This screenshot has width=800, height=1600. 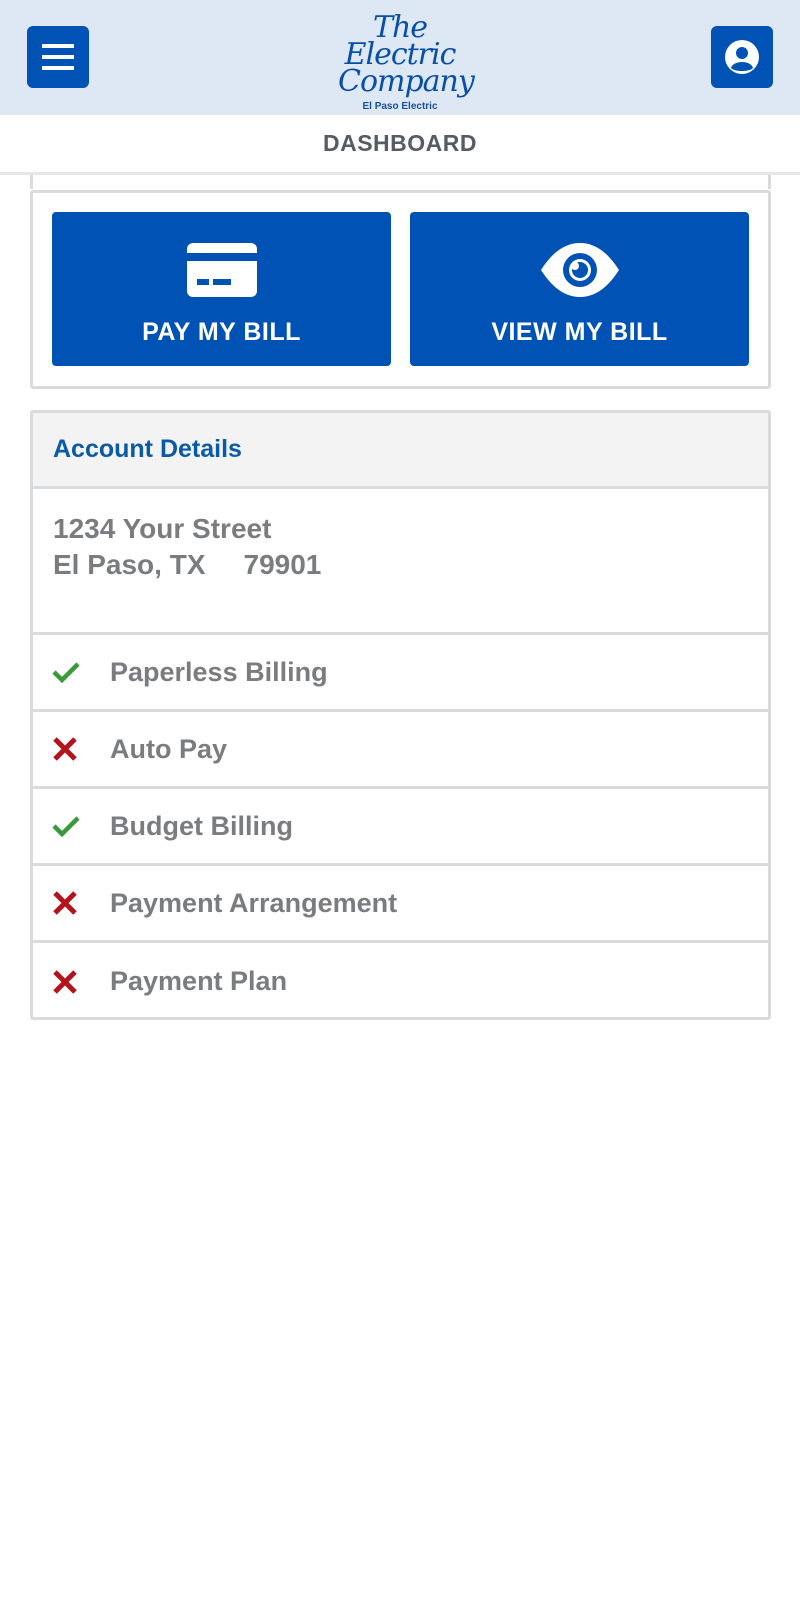 What do you see at coordinates (579, 270) in the screenshot?
I see `eye-icon` at bounding box center [579, 270].